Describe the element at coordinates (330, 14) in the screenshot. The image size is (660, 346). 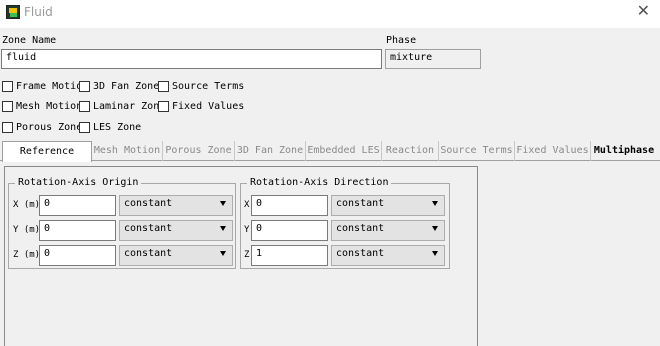
I see `title-bar: Fluid ✕` at that location.